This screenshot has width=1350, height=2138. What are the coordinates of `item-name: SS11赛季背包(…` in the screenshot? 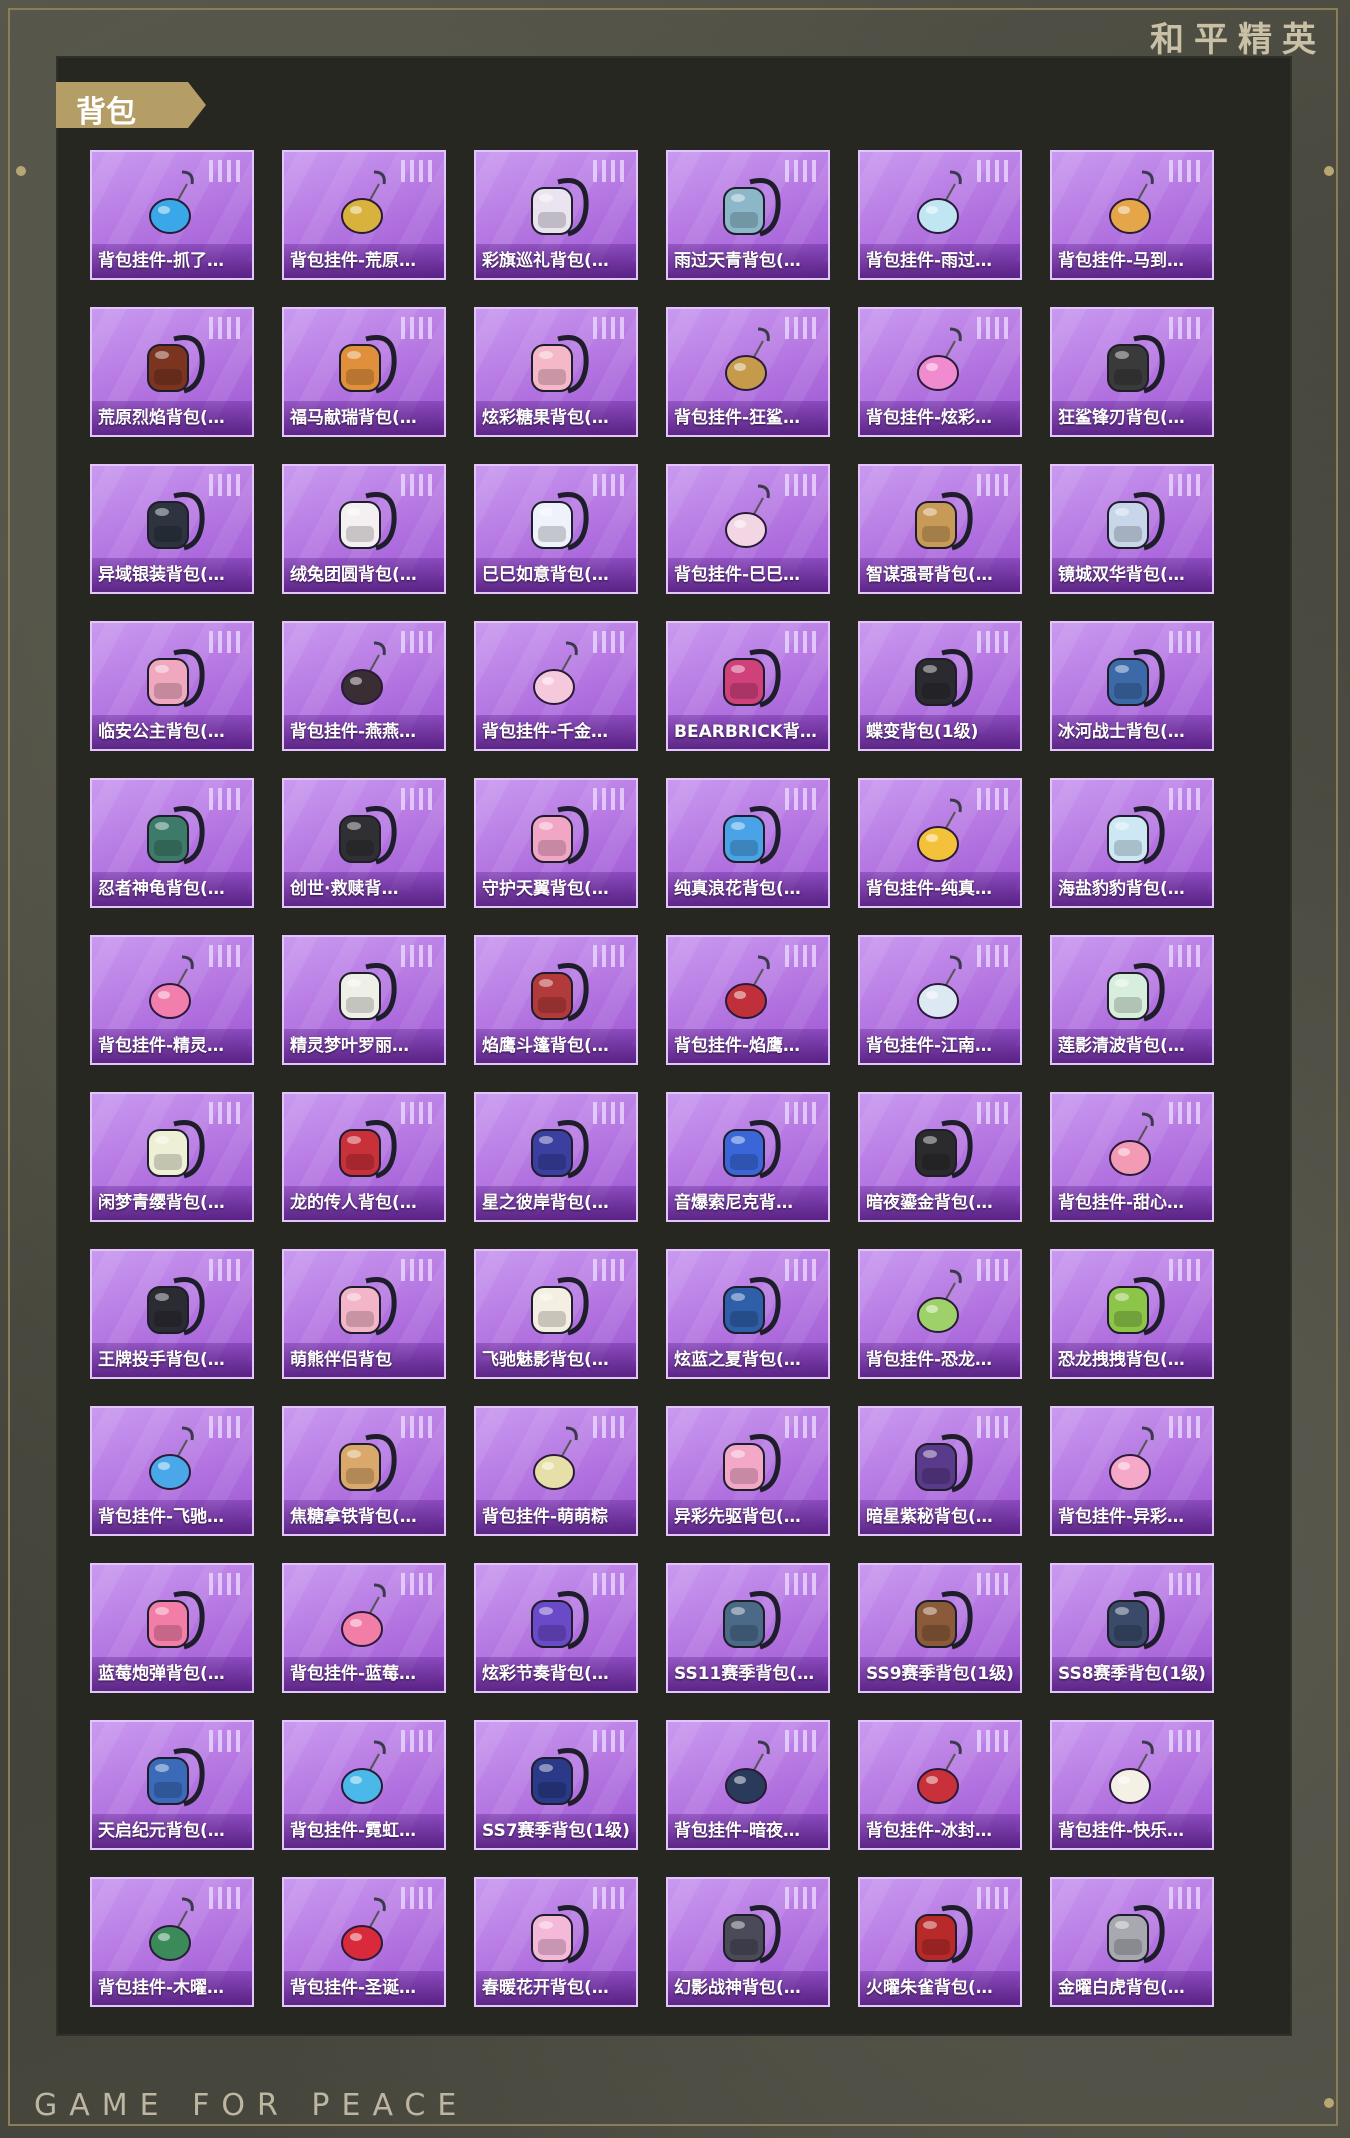 It's located at (748, 1674).